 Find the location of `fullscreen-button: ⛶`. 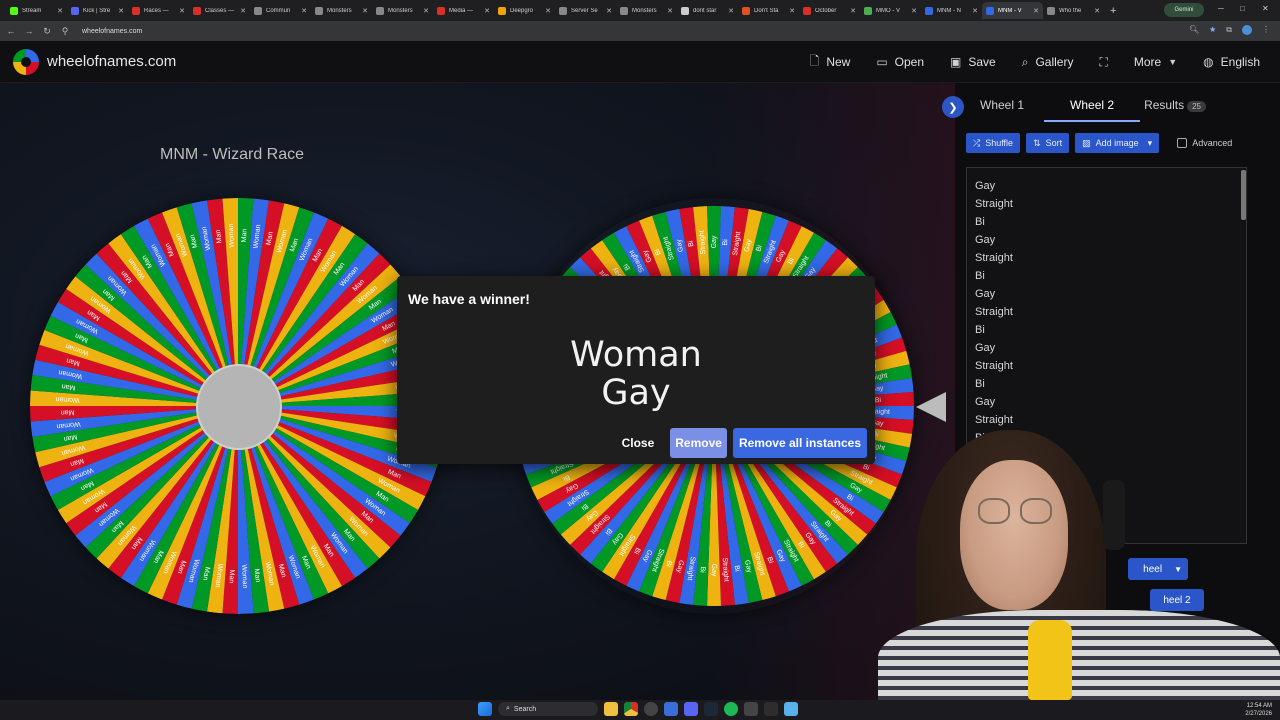

fullscreen-button: ⛶ is located at coordinates (1103, 62).